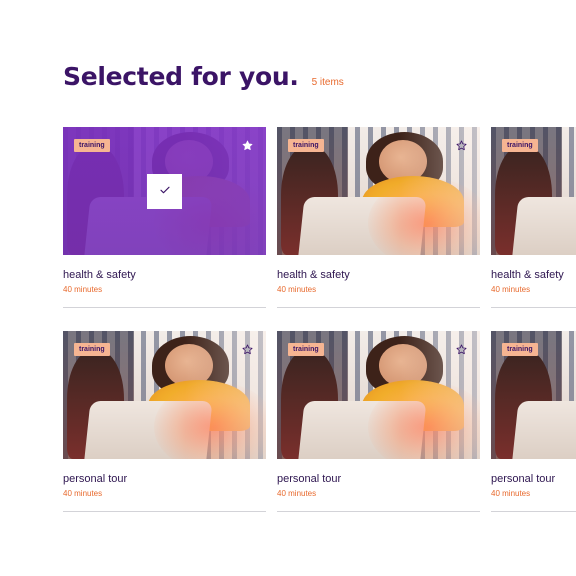 This screenshot has height=576, width=576. Describe the element at coordinates (181, 76) in the screenshot. I see `section-title: Selected for you.` at that location.